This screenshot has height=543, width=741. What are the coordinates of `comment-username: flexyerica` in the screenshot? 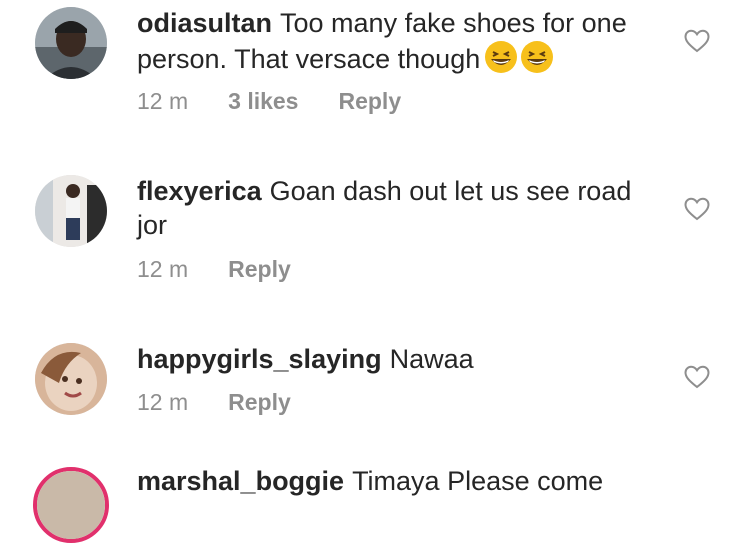 It's located at (199, 191).